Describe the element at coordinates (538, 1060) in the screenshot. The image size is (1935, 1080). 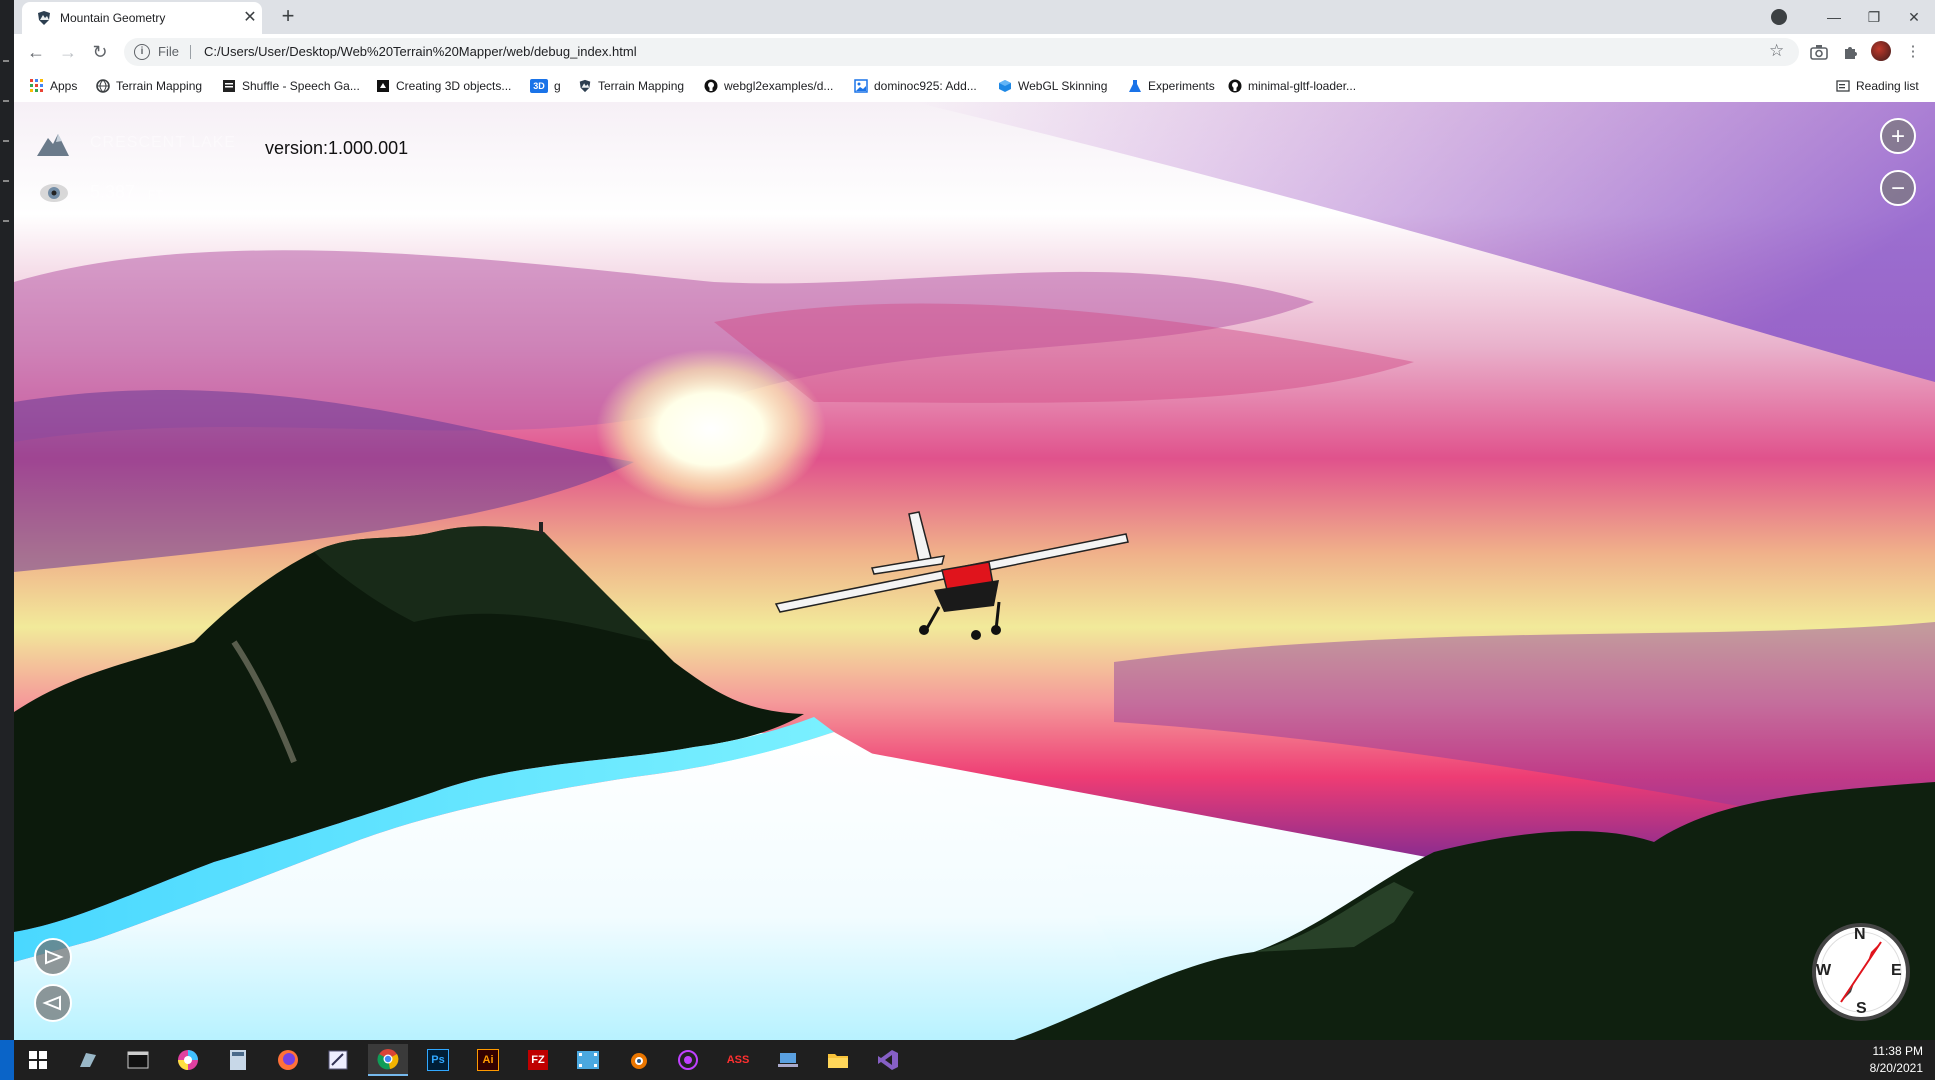
I see `taskbar-app-filezilla: FZ` at that location.